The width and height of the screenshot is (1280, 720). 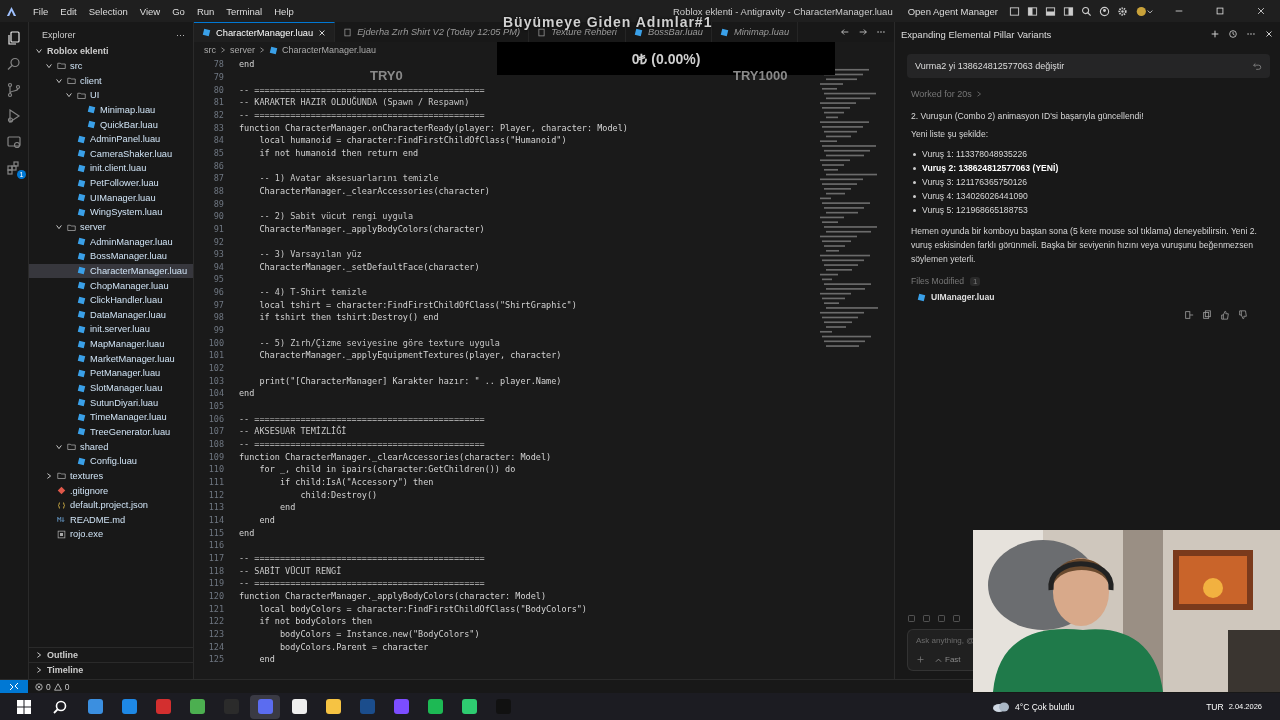 I want to click on remote-button, so click(x=14, y=686).